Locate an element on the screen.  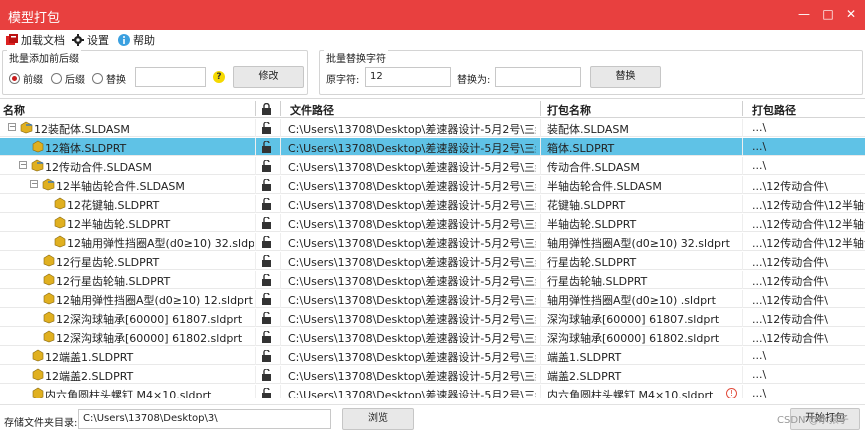
row-pack-name: 花键轴.SLDPRT is located at coordinates (642, 205).